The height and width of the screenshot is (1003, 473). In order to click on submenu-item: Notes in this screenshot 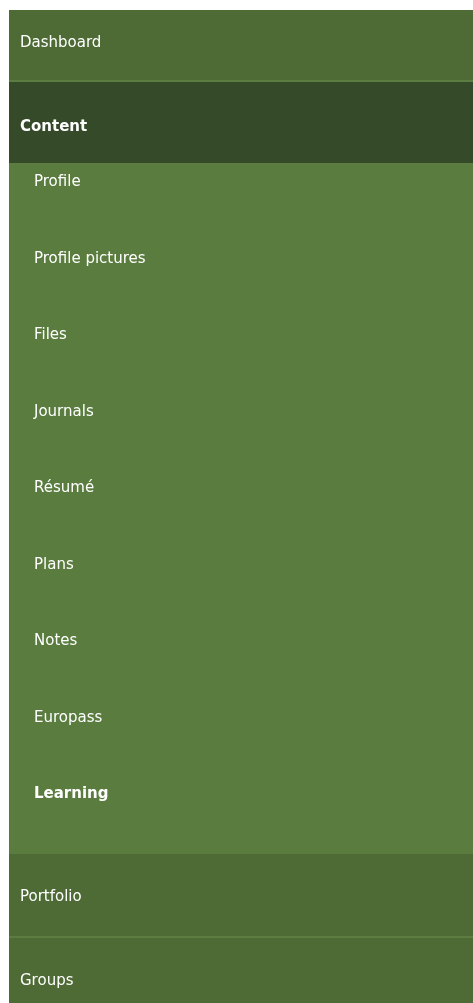, I will do `click(241, 662)`.